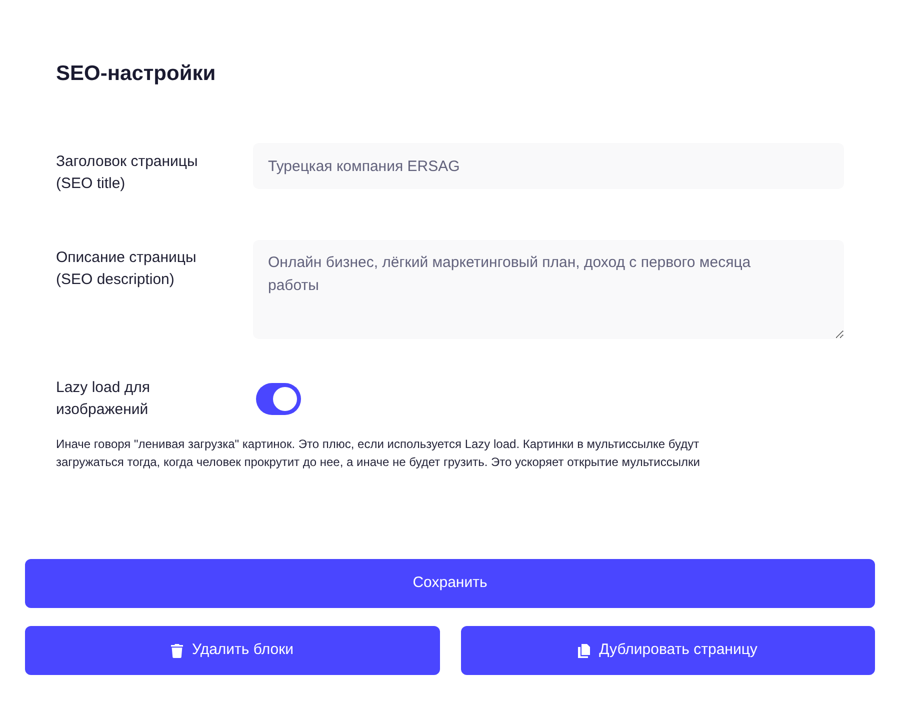  What do you see at coordinates (136, 74) in the screenshot?
I see `section-title: SEO-настройки` at bounding box center [136, 74].